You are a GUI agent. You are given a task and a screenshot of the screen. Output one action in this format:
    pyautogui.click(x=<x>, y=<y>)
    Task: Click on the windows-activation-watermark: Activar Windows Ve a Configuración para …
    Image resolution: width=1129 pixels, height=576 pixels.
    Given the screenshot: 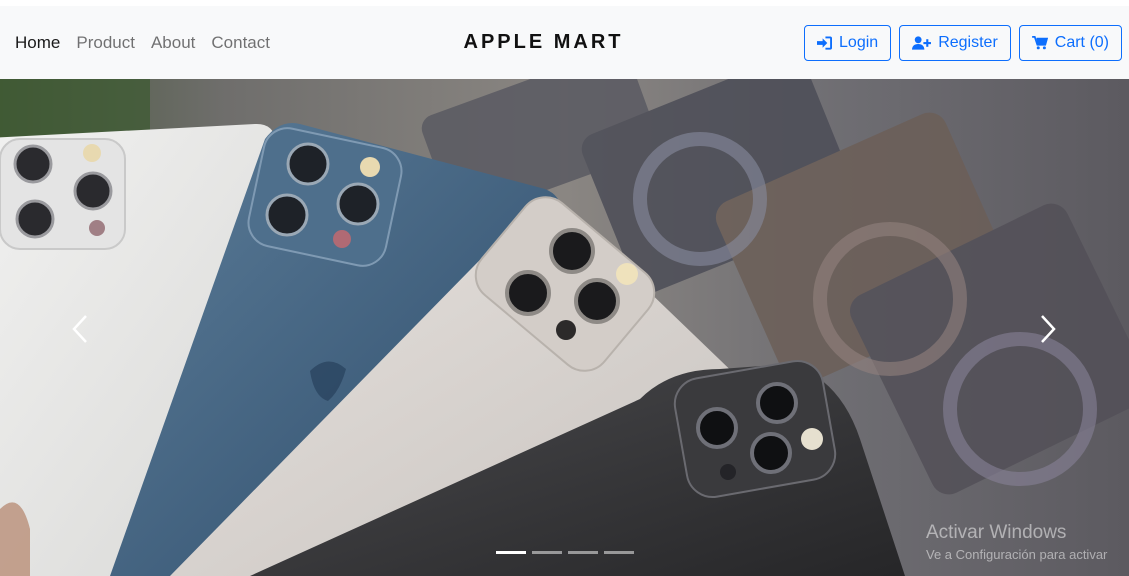 What is the action you would take?
    pyautogui.click(x=1016, y=542)
    